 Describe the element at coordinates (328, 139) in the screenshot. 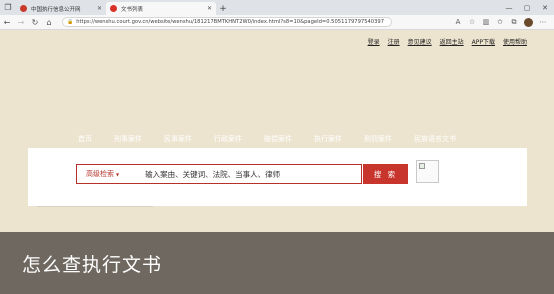

I see `nav-execution: 执行案件` at that location.